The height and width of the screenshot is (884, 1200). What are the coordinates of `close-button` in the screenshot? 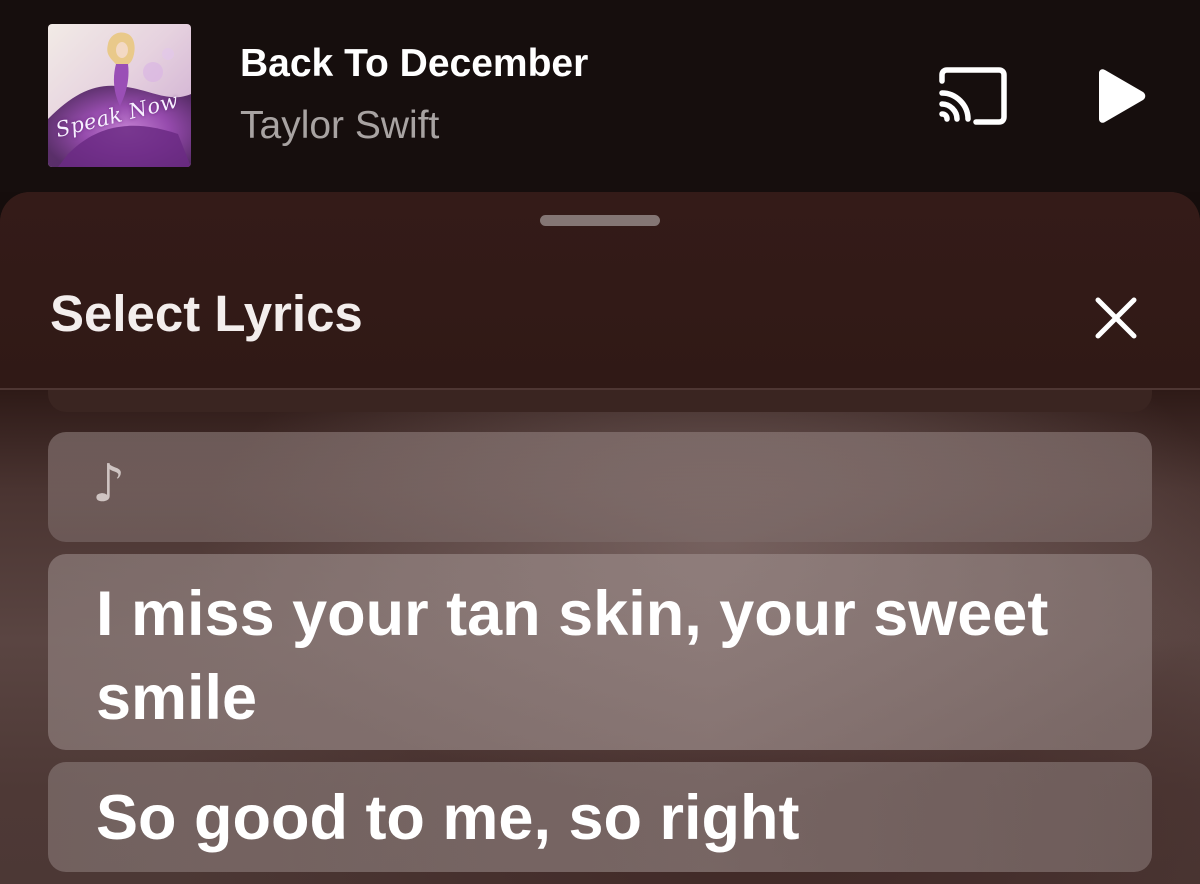 It's located at (1116, 318).